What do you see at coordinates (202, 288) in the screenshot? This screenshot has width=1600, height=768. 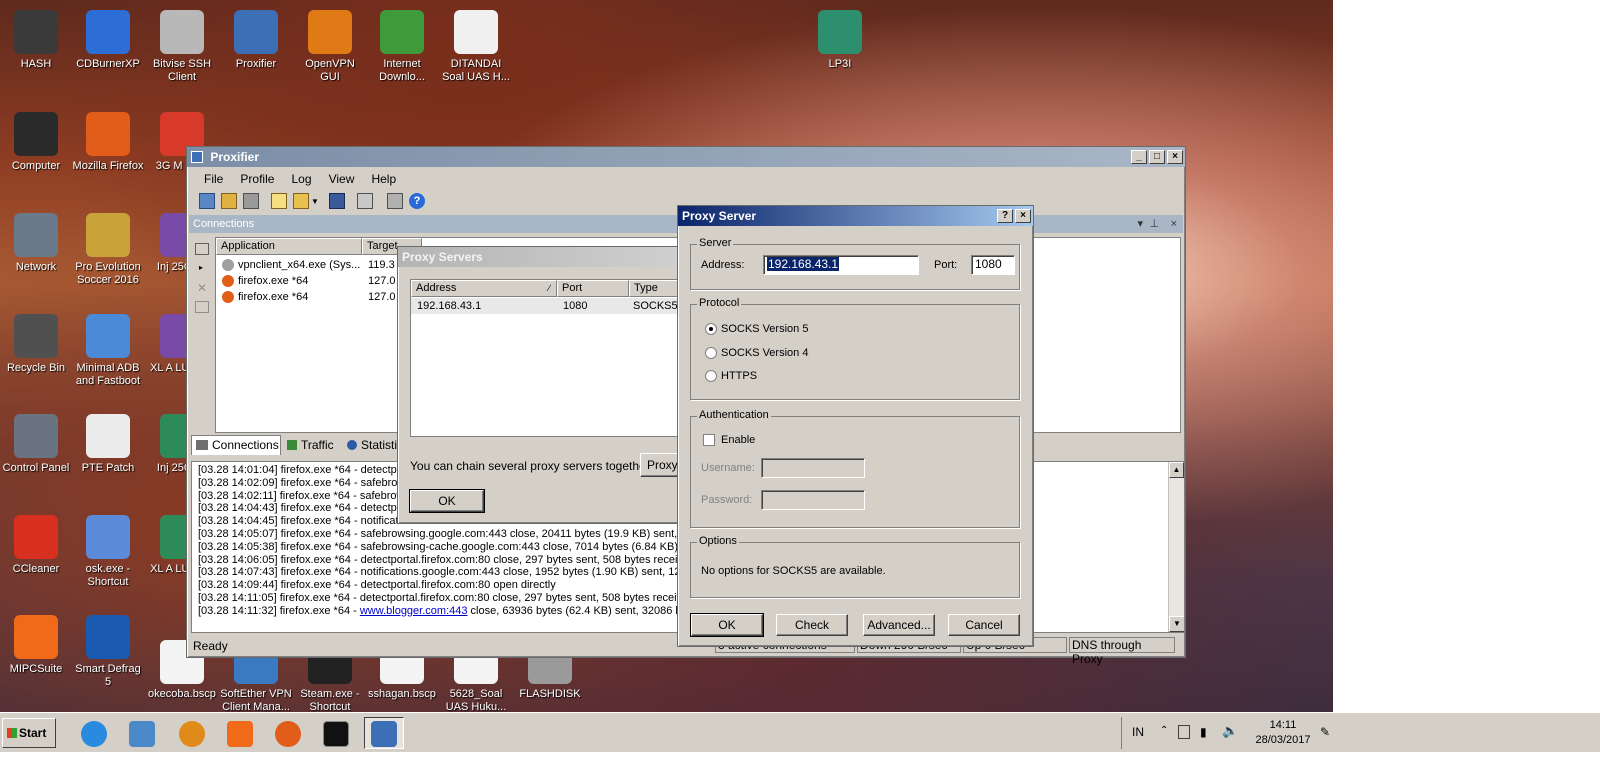 I see `kill-connection-icon: ✕` at bounding box center [202, 288].